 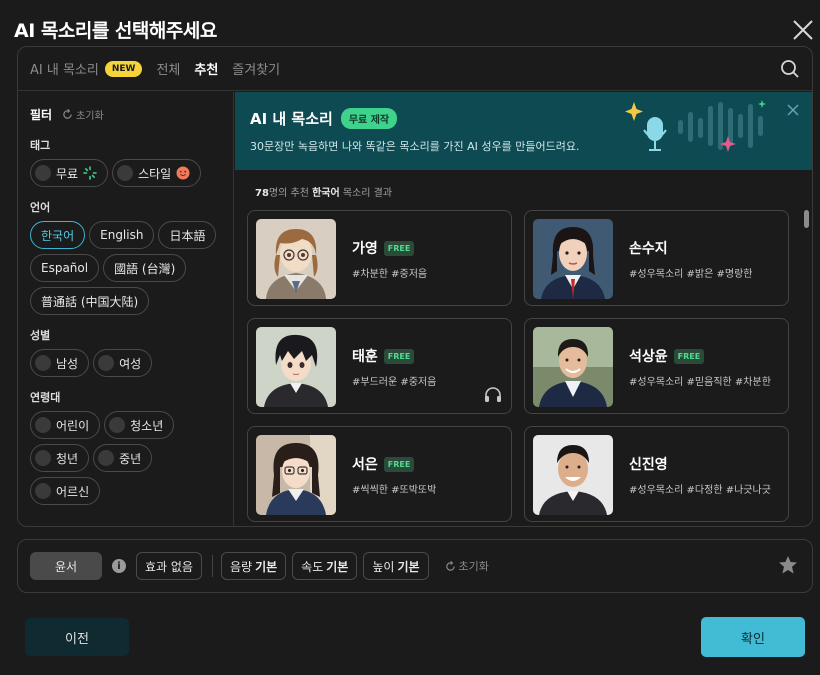 What do you see at coordinates (83, 114) in the screenshot?
I see `filter-reset-button: 초기화` at bounding box center [83, 114].